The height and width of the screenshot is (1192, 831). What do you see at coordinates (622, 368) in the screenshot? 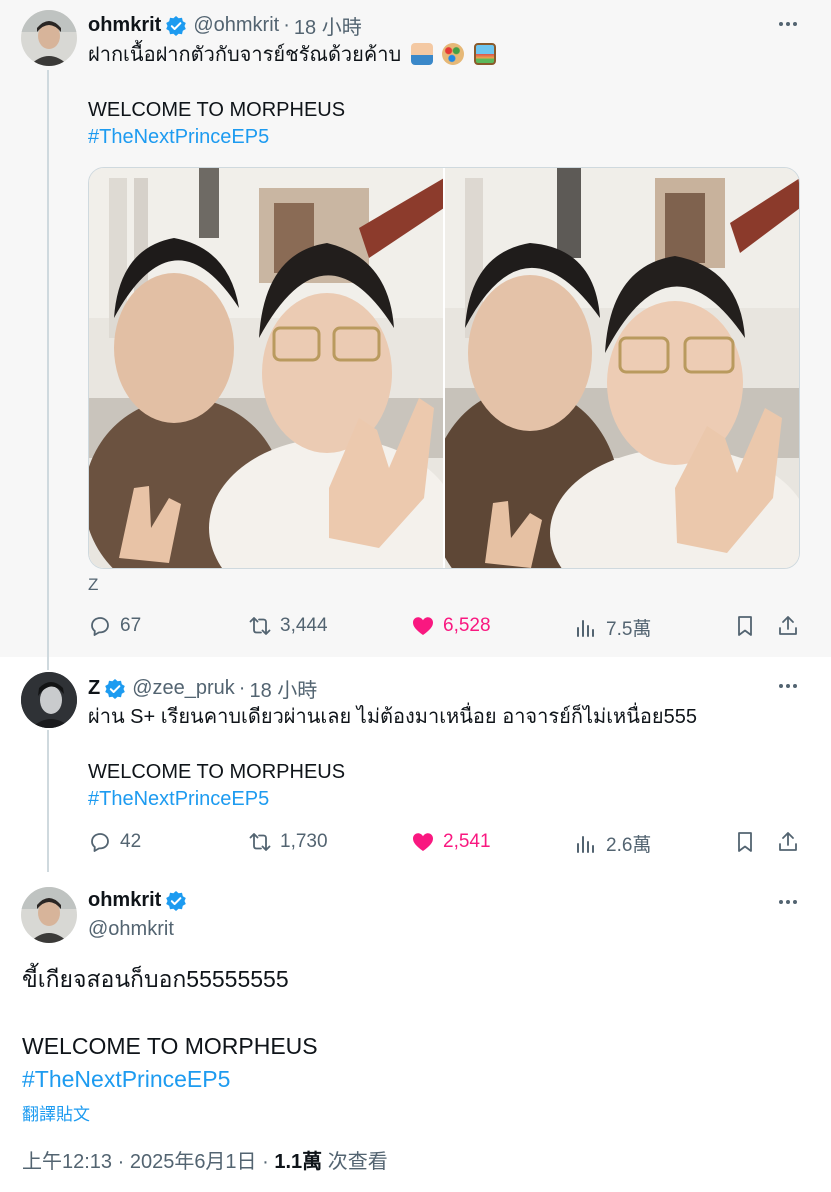
I see `photo-right` at bounding box center [622, 368].